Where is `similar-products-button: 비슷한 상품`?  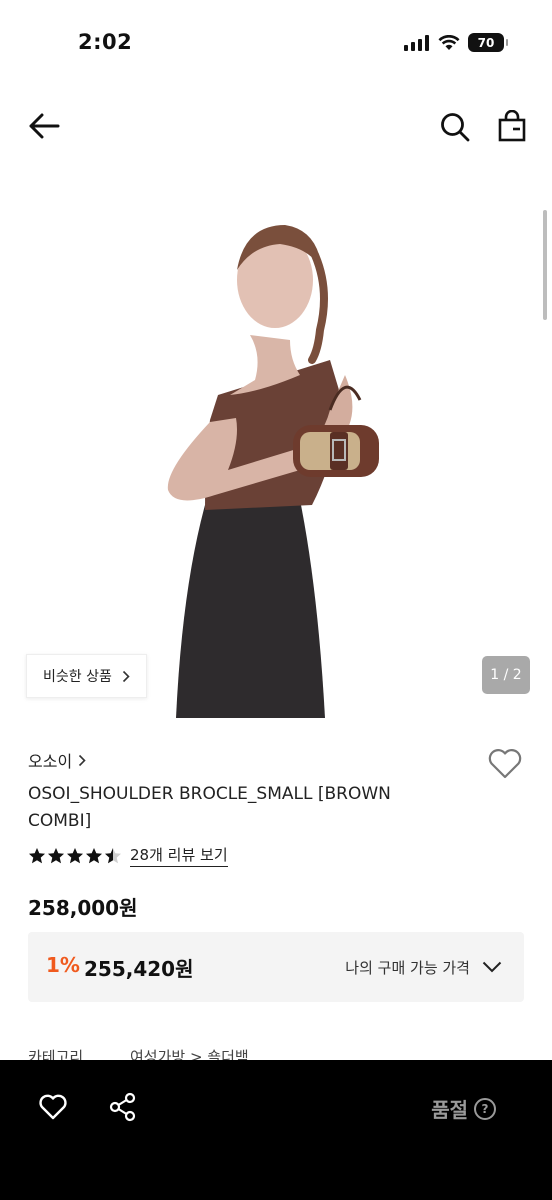 similar-products-button: 비슷한 상품 is located at coordinates (86, 676).